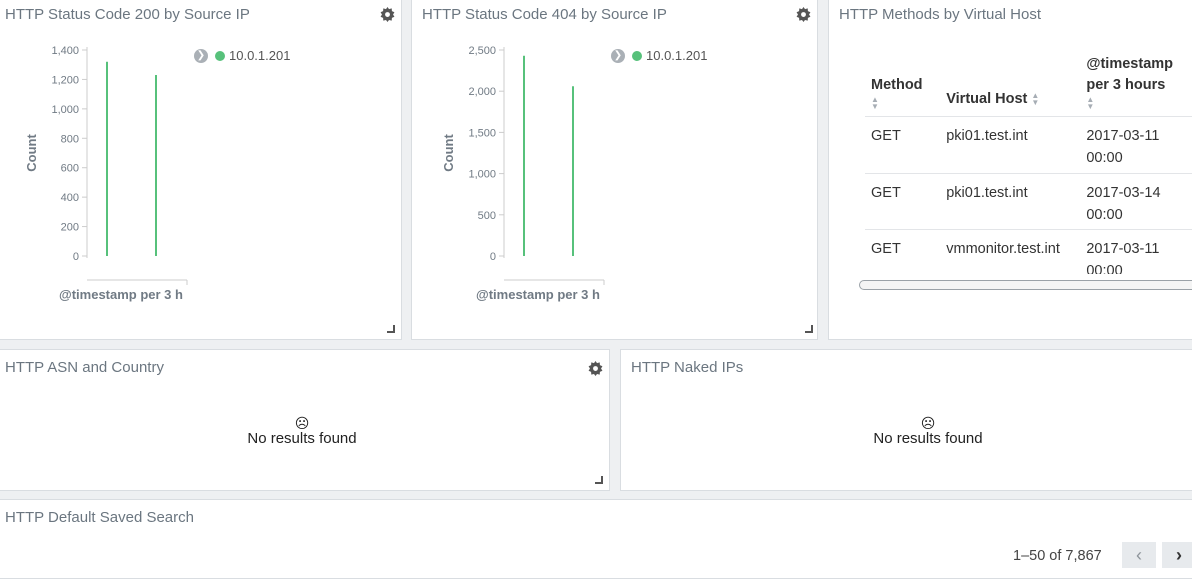 The width and height of the screenshot is (1192, 579). Describe the element at coordinates (906, 420) in the screenshot. I see `panel-naked-ips: HTTP Naked IPs ☹ No results found` at that location.